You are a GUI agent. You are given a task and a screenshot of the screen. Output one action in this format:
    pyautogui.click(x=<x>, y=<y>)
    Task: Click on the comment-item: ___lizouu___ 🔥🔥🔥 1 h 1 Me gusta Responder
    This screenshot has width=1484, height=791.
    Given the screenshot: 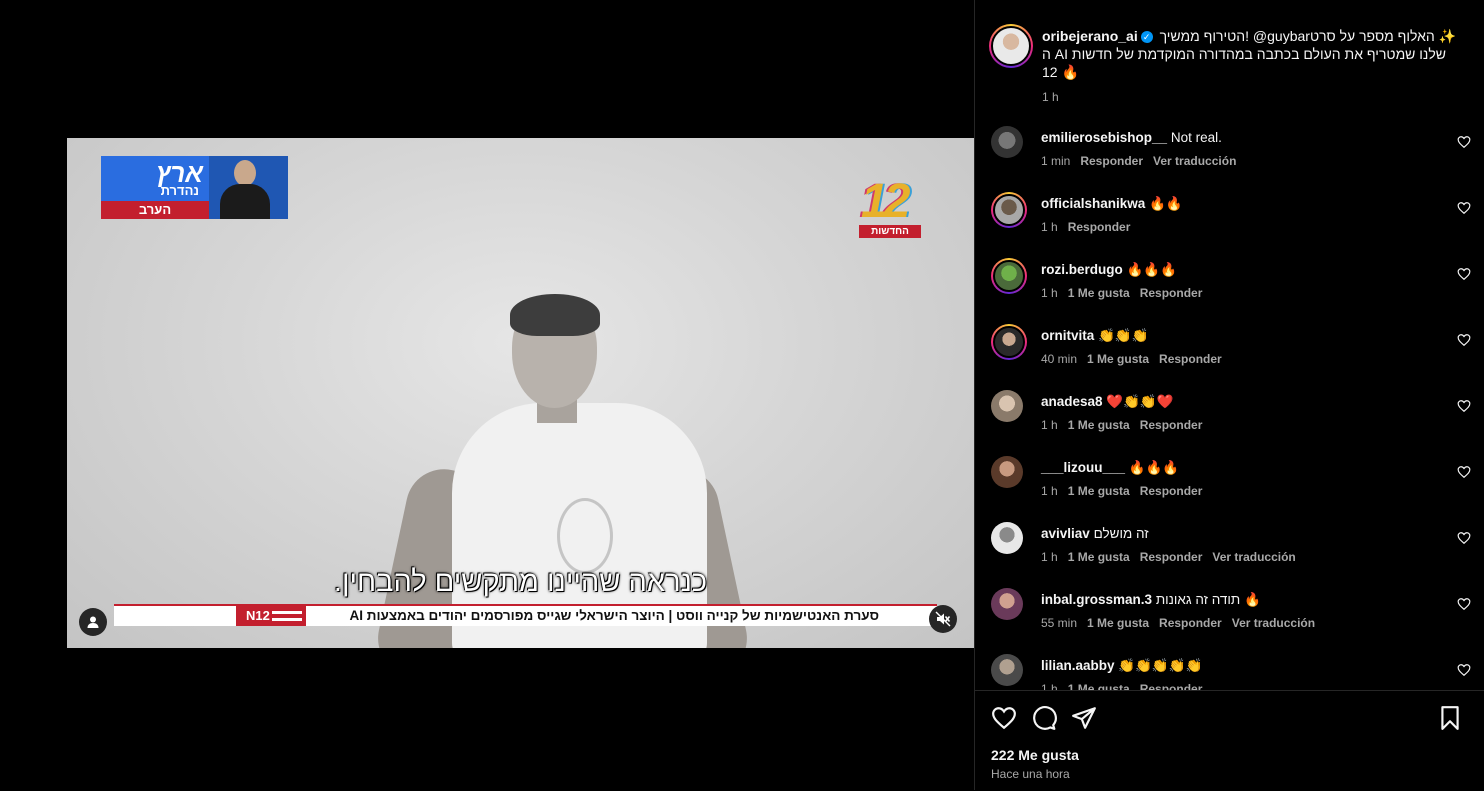 What is the action you would take?
    pyautogui.click(x=1230, y=483)
    